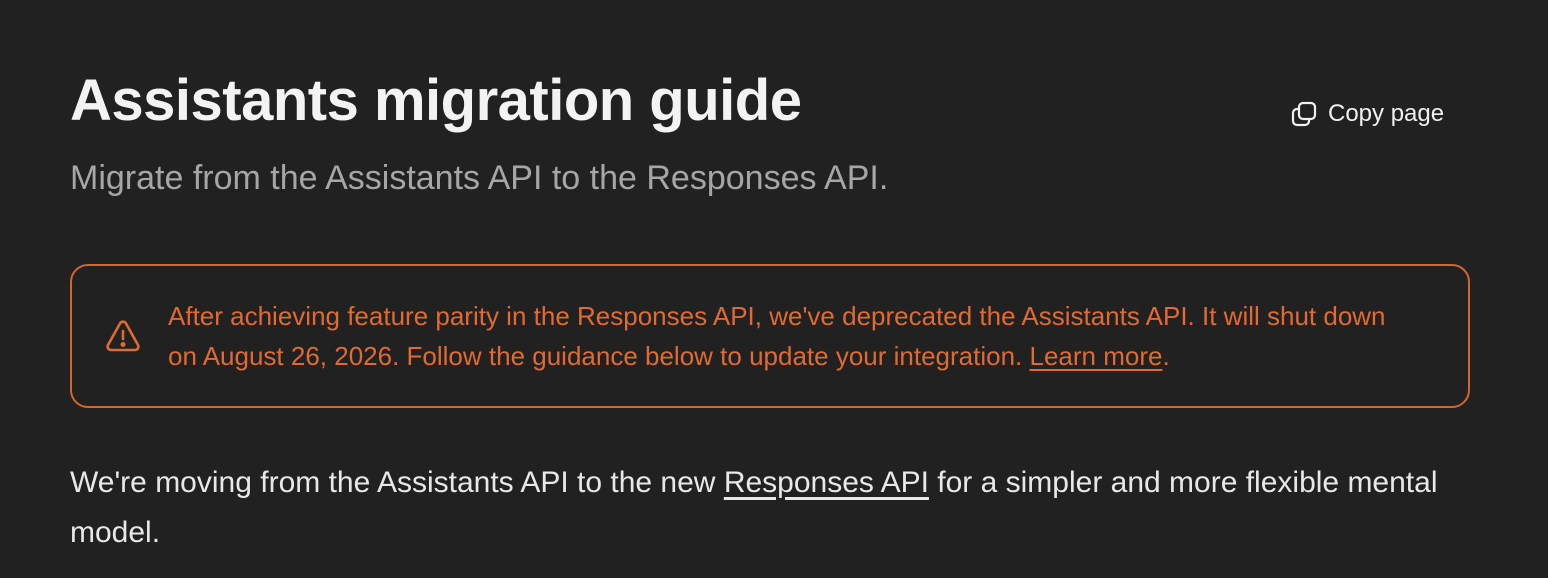 The width and height of the screenshot is (1548, 578). Describe the element at coordinates (1096, 356) in the screenshot. I see `learn-more-link: Learn more` at that location.